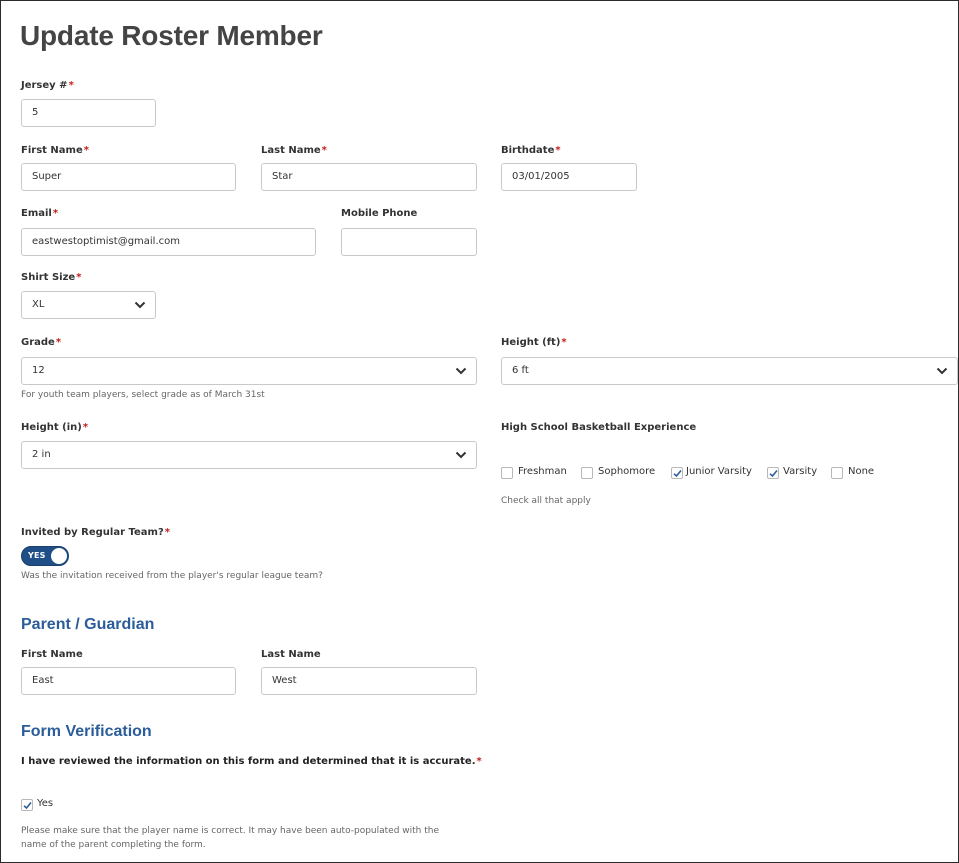 The image size is (959, 863). Describe the element at coordinates (531, 150) in the screenshot. I see `birthdate-label: Birthdate*` at that location.